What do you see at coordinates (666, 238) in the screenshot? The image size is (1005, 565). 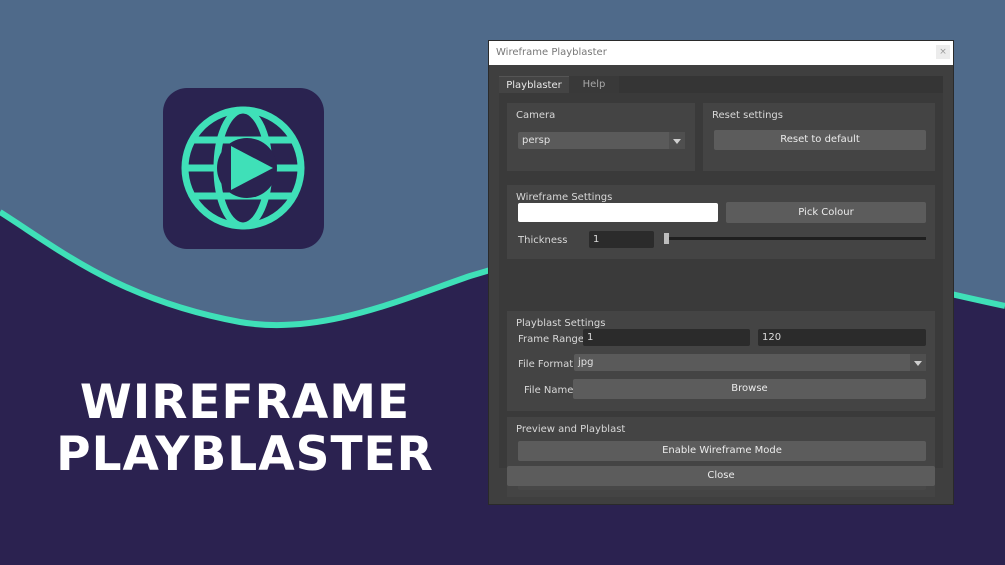 I see `thickness-slider-handle` at bounding box center [666, 238].